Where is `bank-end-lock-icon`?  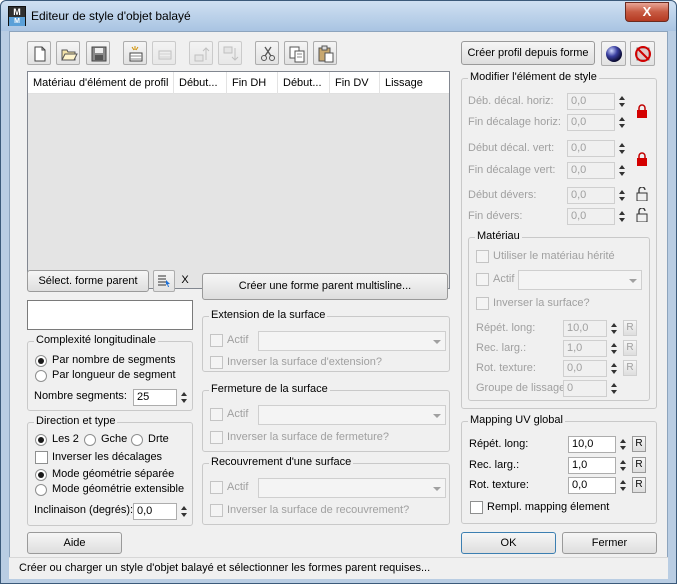
bank-end-lock-icon is located at coordinates (642, 215).